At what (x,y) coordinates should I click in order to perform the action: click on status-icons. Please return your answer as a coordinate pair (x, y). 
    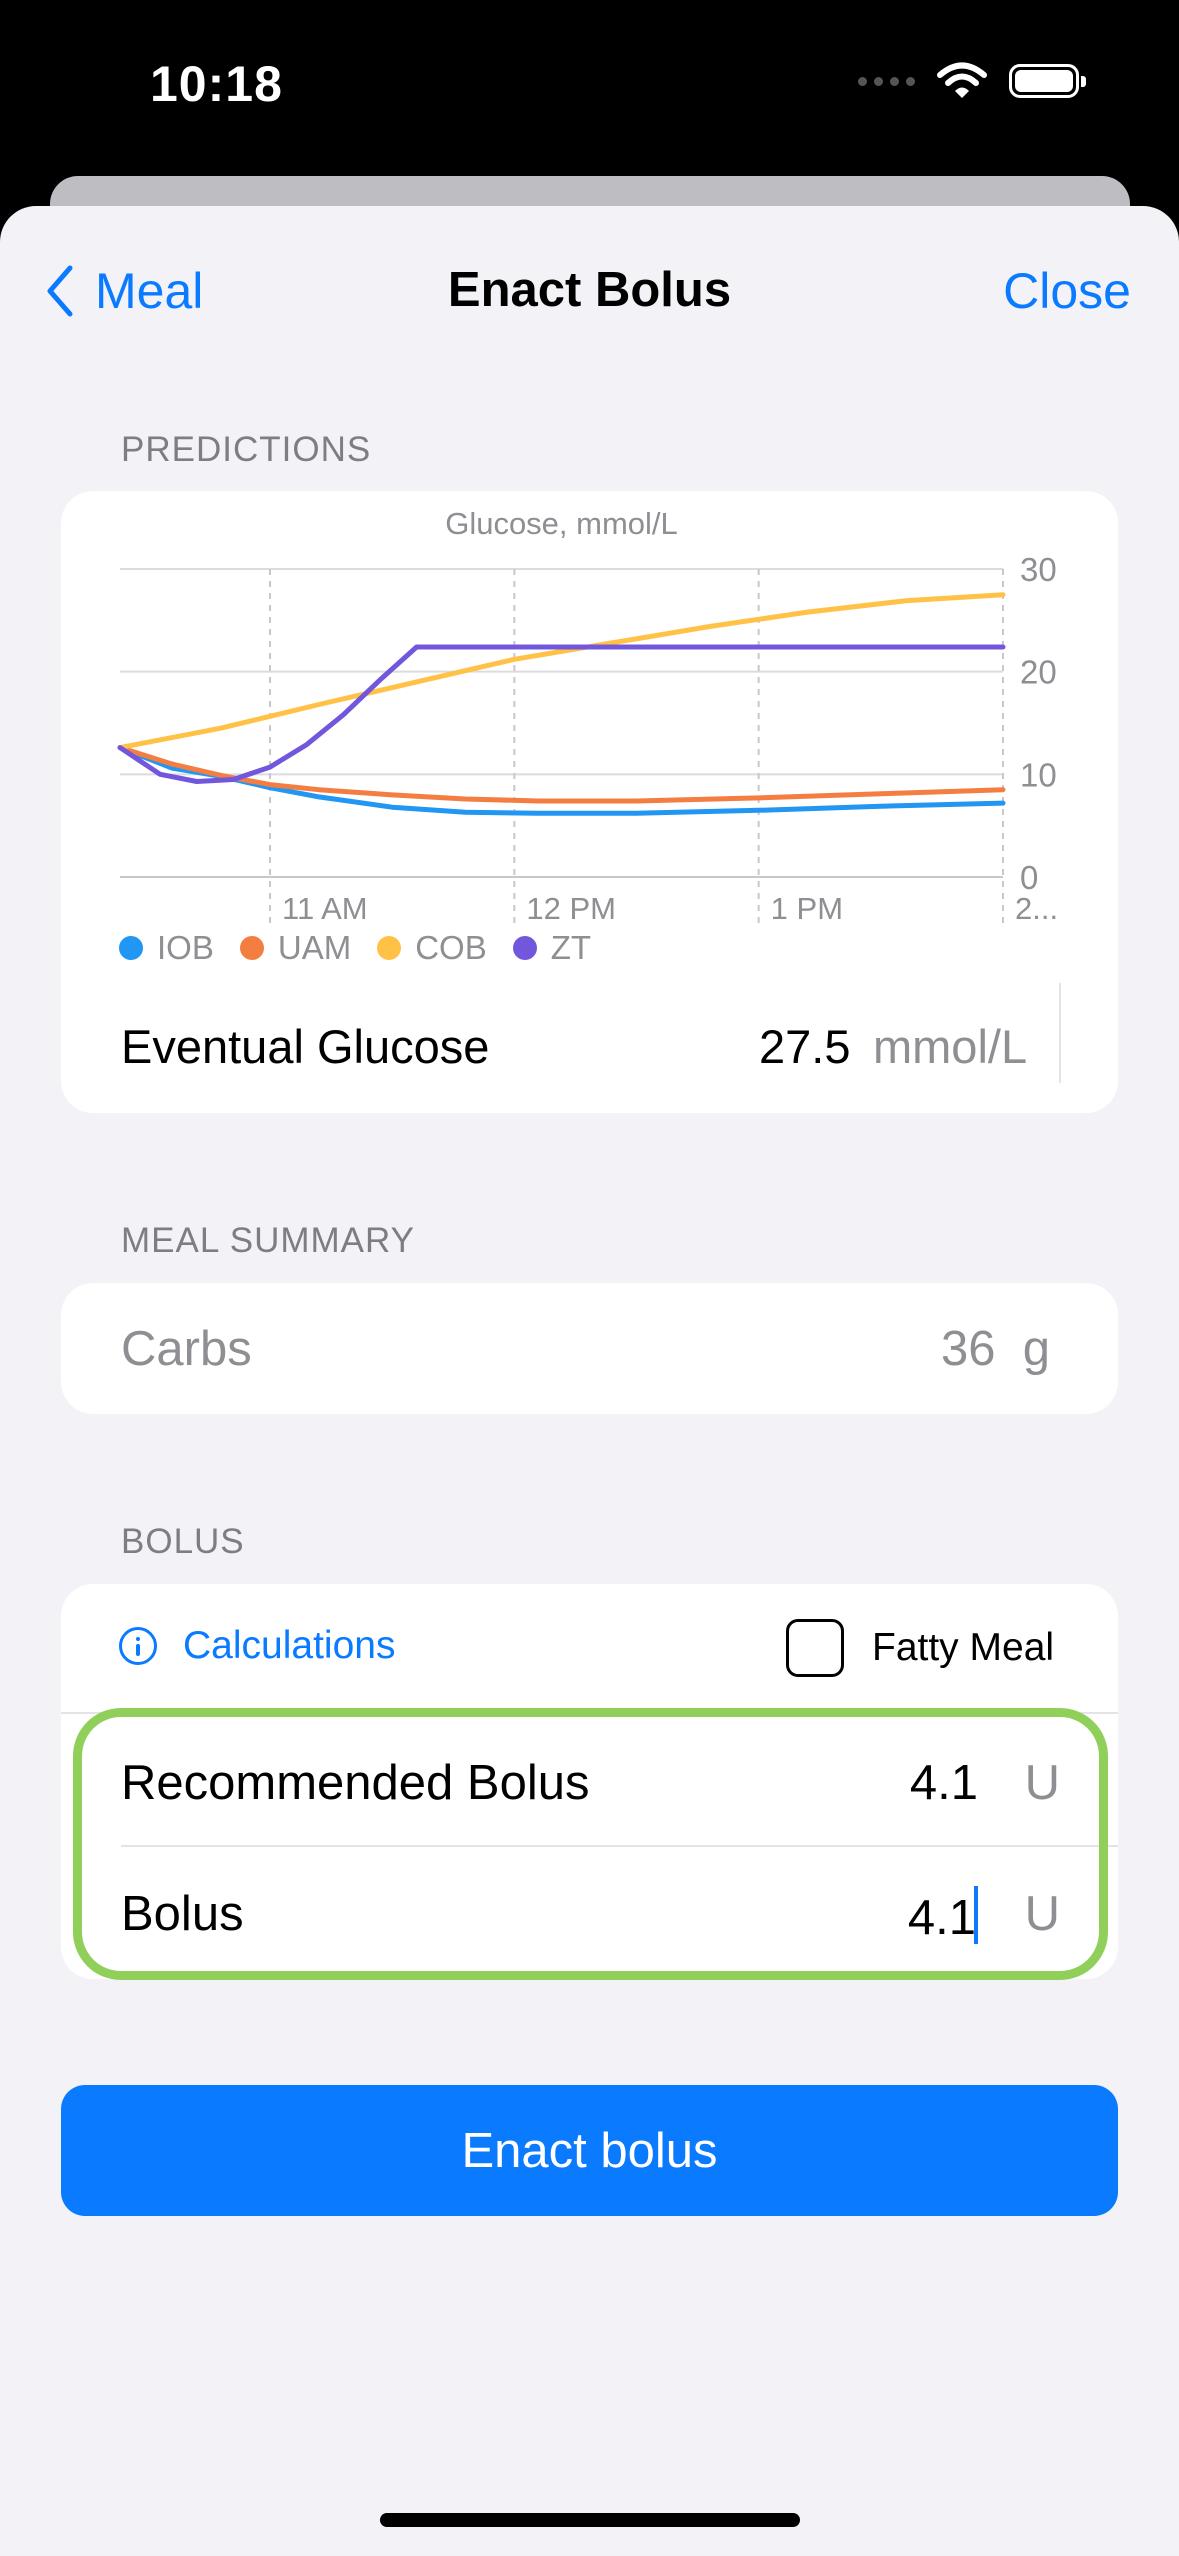
    Looking at the image, I should click on (972, 81).